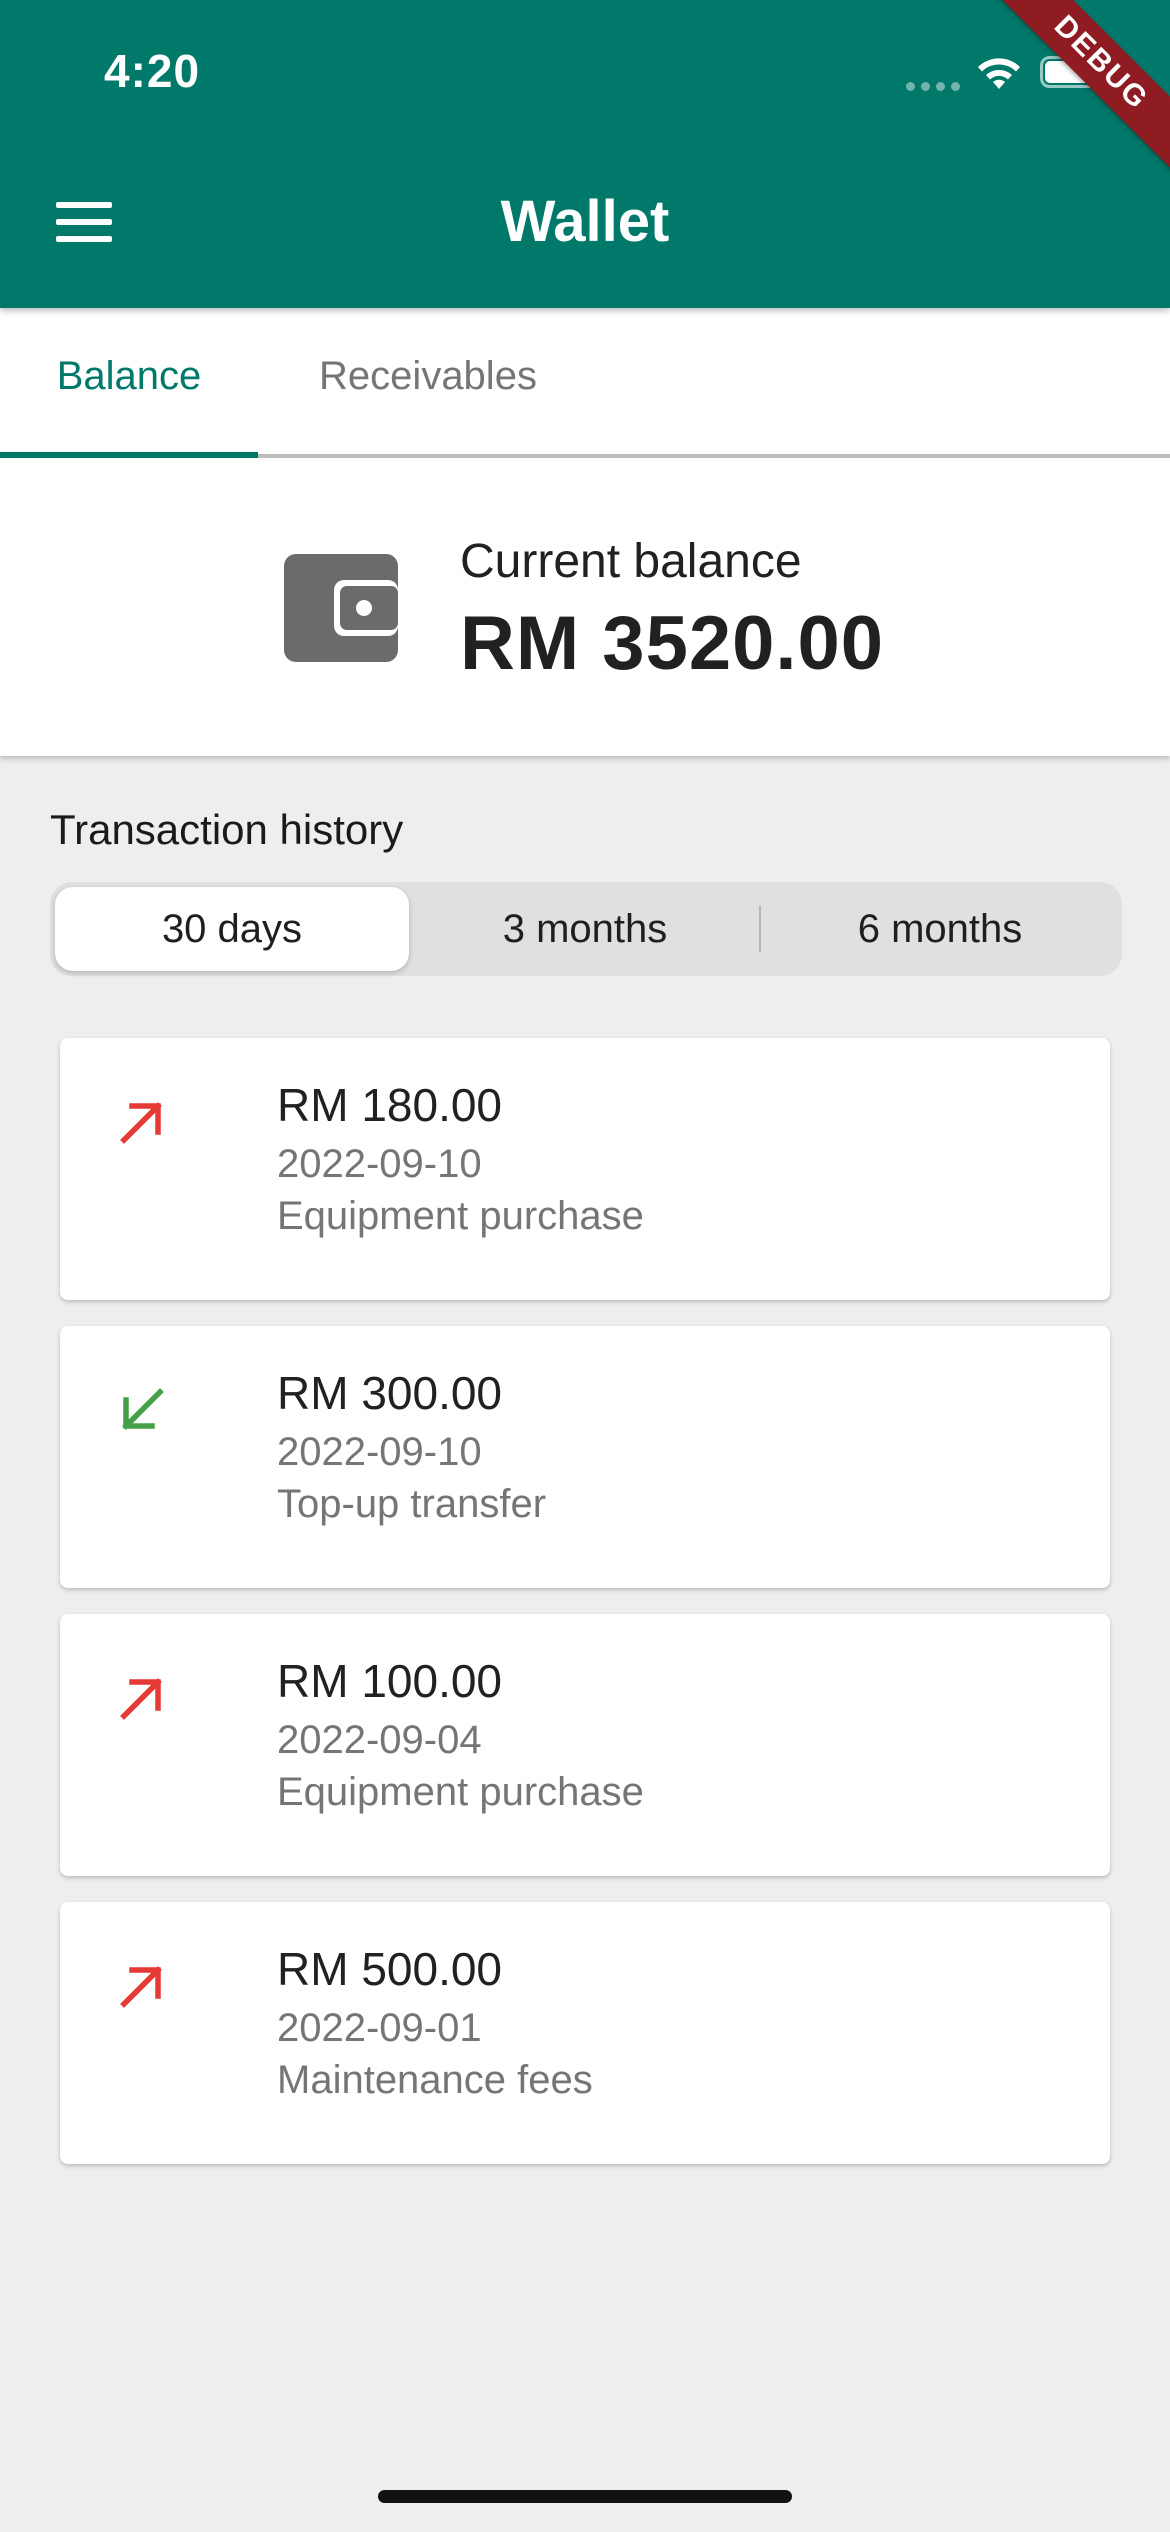  What do you see at coordinates (435, 2080) in the screenshot?
I see `transaction-description: Maintenance fees` at bounding box center [435, 2080].